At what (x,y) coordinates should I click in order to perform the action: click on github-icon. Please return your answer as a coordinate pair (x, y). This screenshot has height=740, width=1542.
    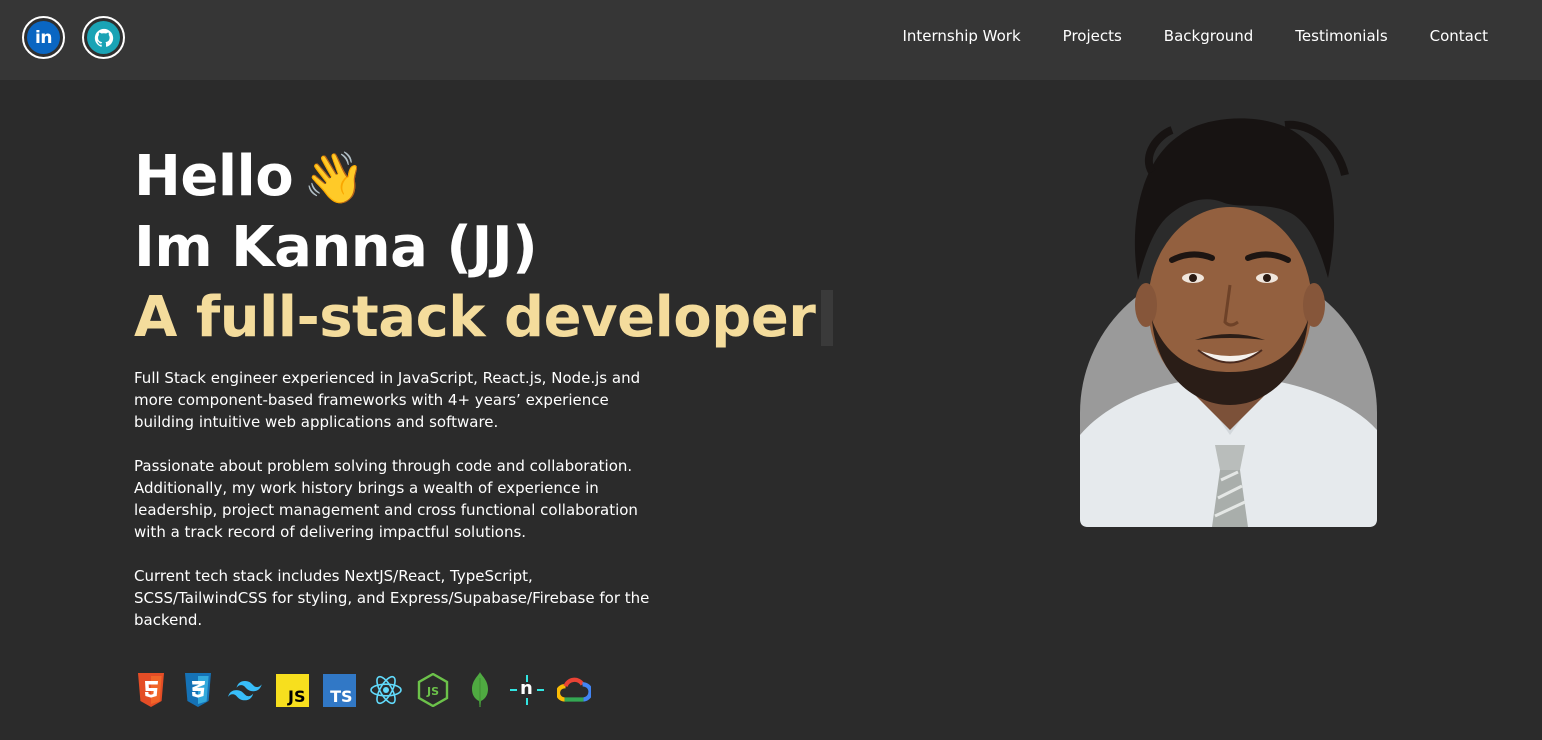
    Looking at the image, I should click on (103, 37).